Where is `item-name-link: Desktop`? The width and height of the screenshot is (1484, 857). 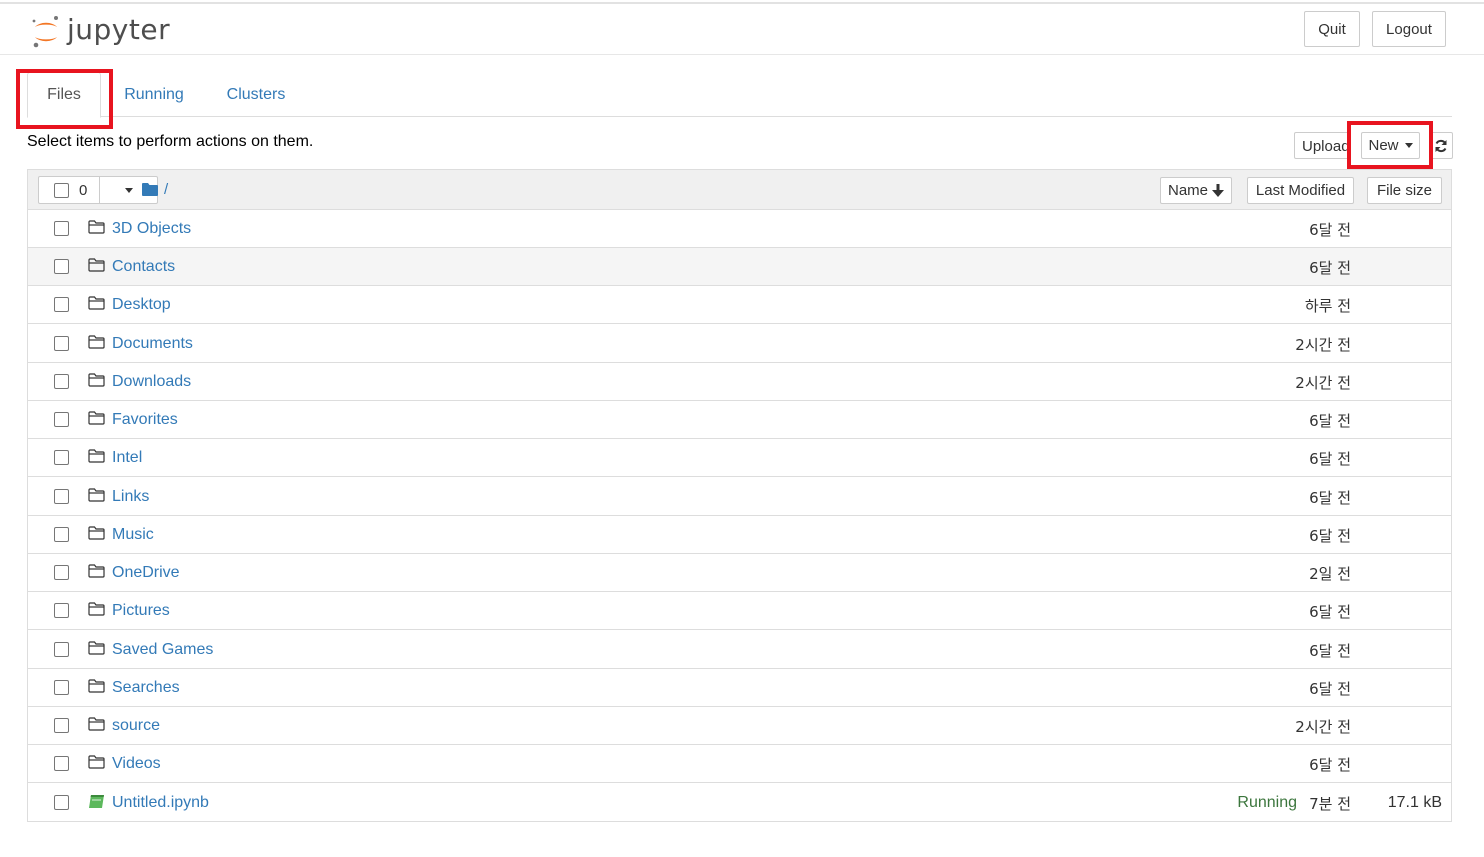
item-name-link: Desktop is located at coordinates (141, 305).